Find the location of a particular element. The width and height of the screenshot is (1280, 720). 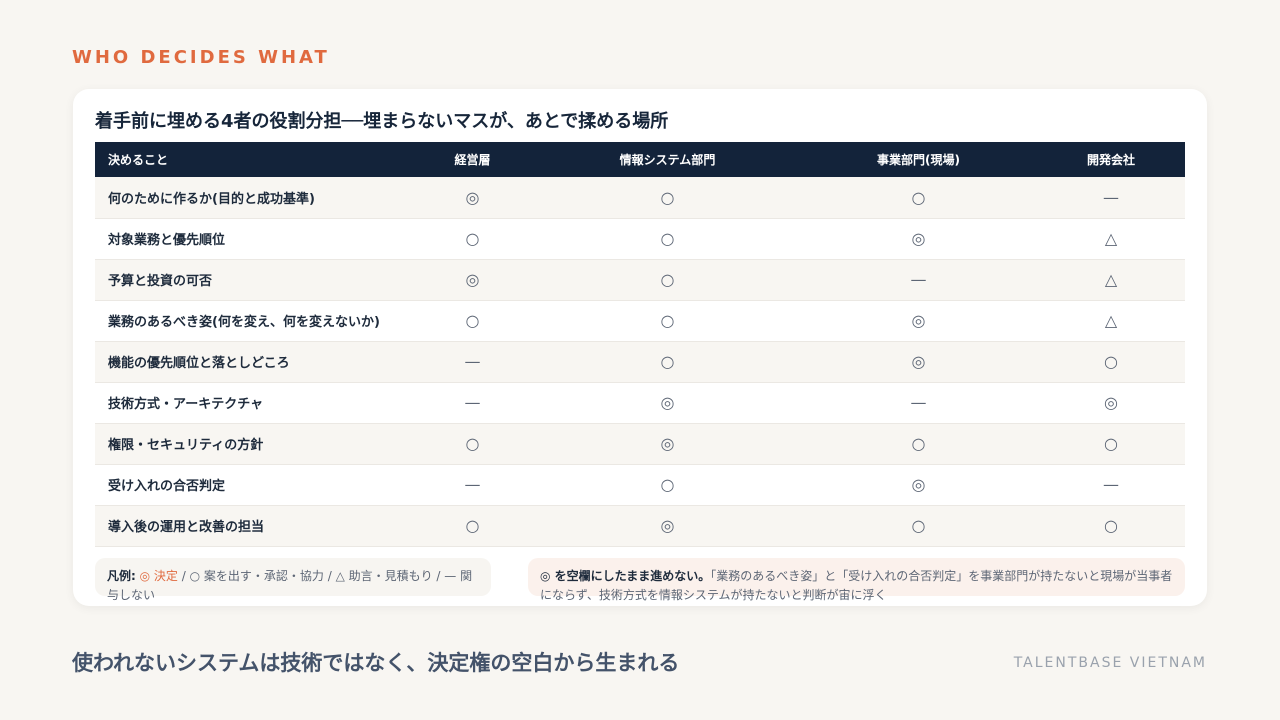

row-item-label: 機能の優先順位と落としどころ is located at coordinates (199, 363).